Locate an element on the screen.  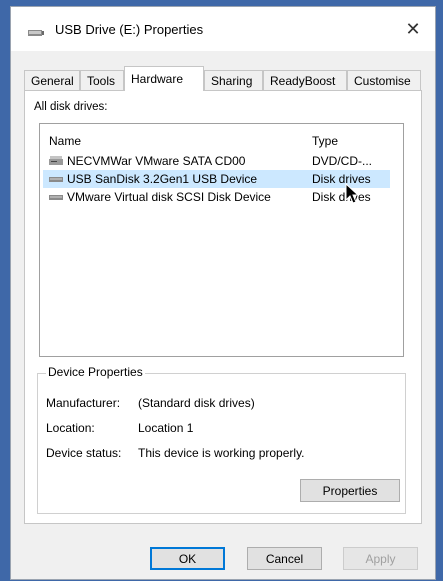
ok-button: OK is located at coordinates (187, 558).